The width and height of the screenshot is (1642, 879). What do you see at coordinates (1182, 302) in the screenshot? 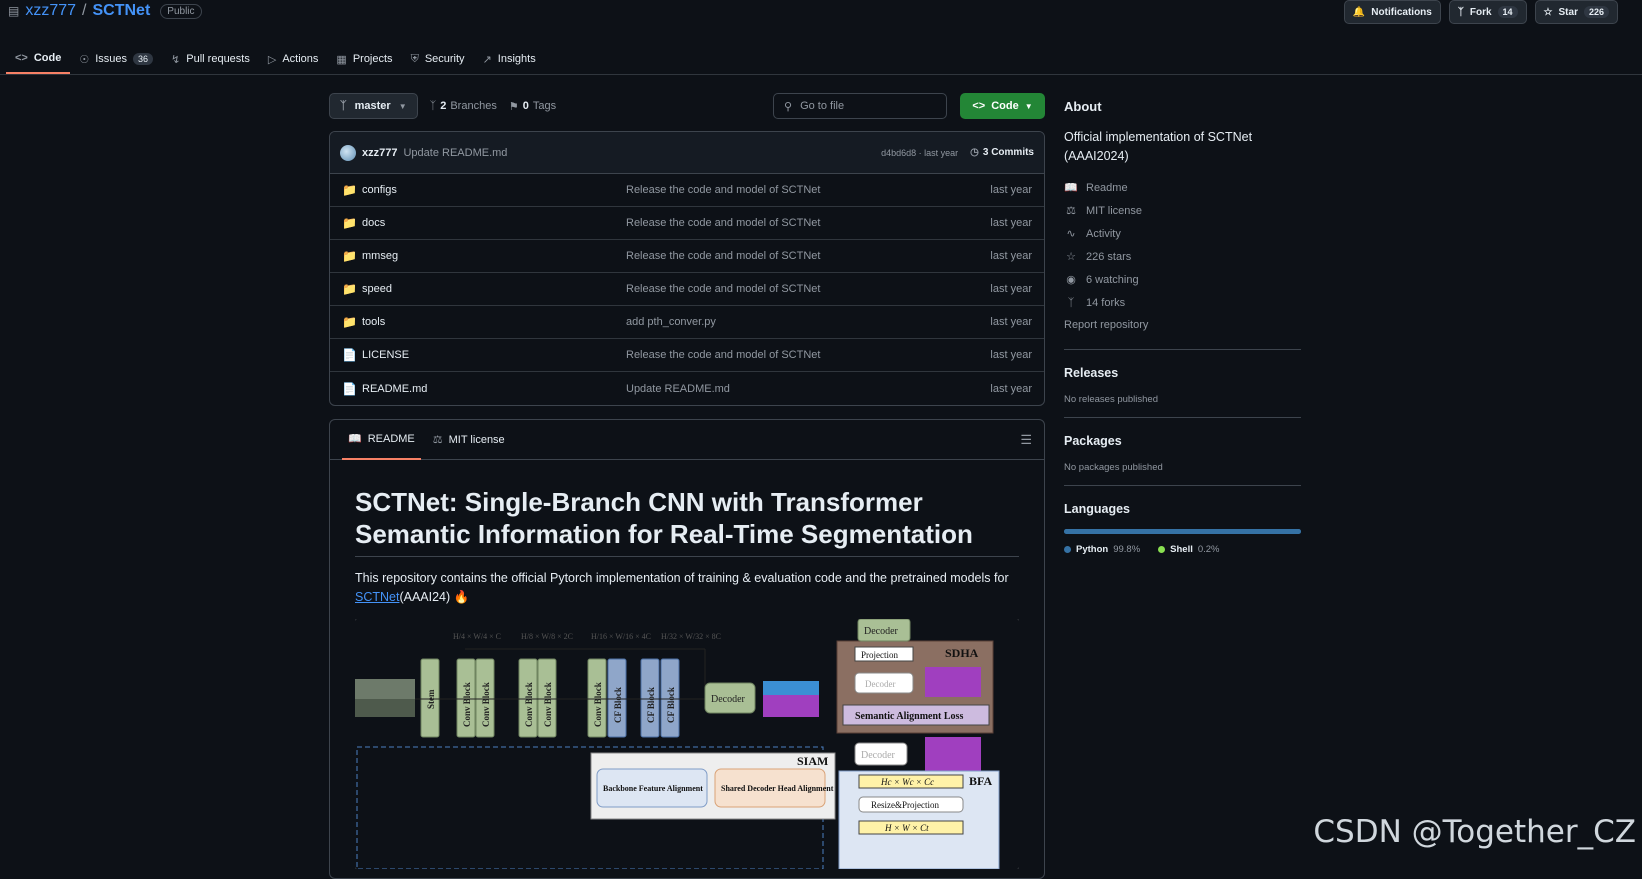
I see `about-item: ᛉ 14 forks` at bounding box center [1182, 302].